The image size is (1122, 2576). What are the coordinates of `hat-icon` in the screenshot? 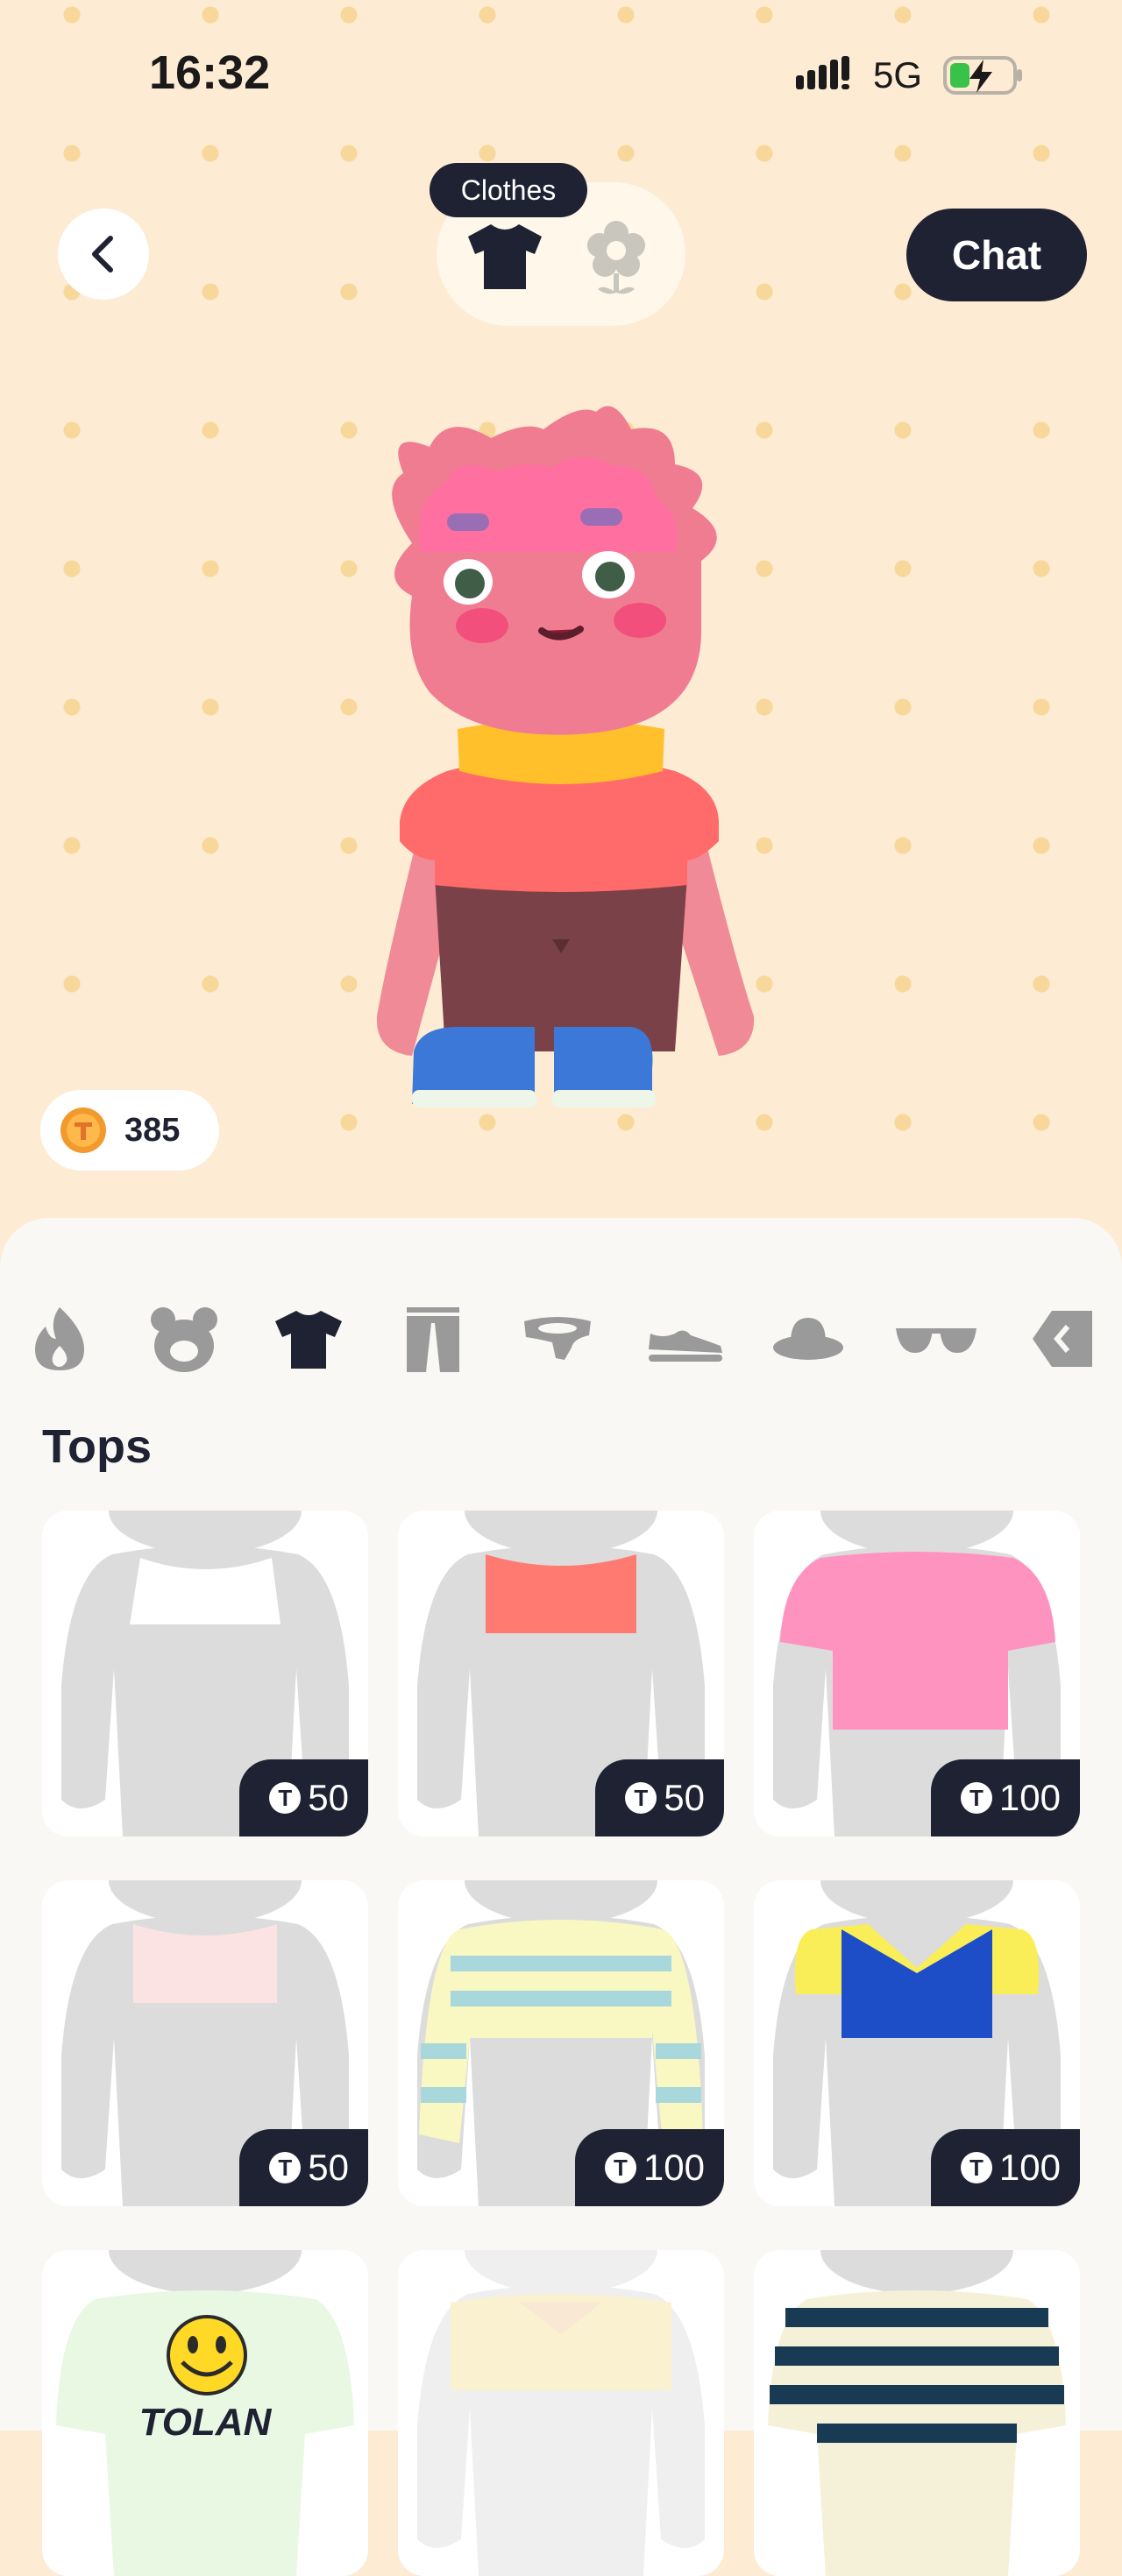 It's located at (808, 1339).